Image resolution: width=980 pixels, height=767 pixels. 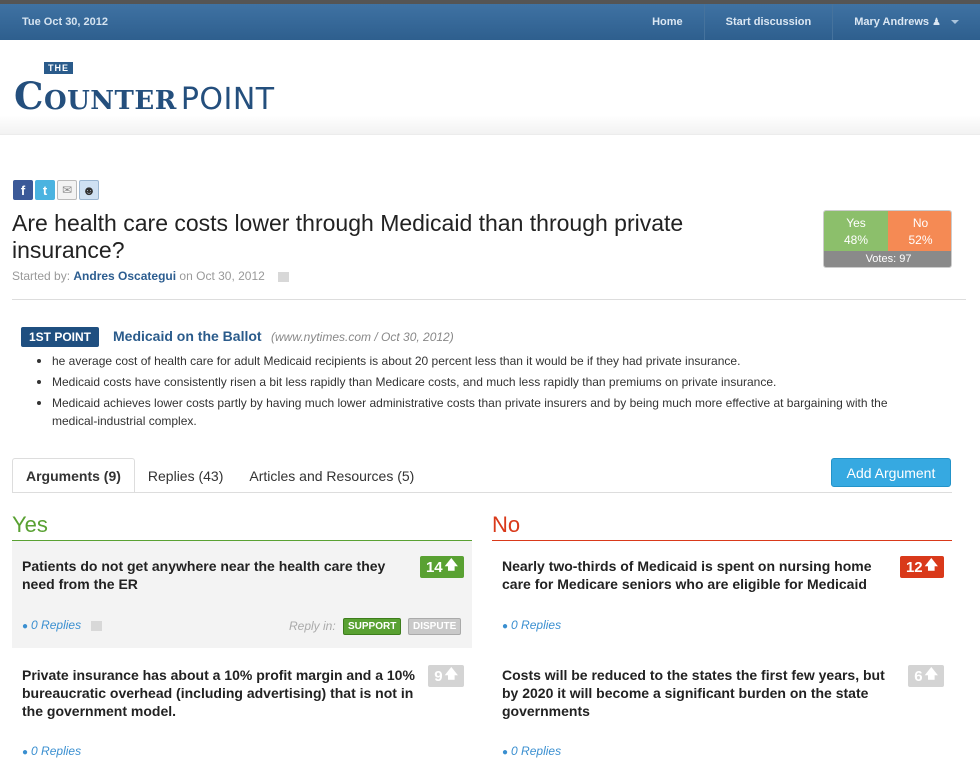 What do you see at coordinates (856, 240) in the screenshot?
I see `vote-yes-percent: 48%` at bounding box center [856, 240].